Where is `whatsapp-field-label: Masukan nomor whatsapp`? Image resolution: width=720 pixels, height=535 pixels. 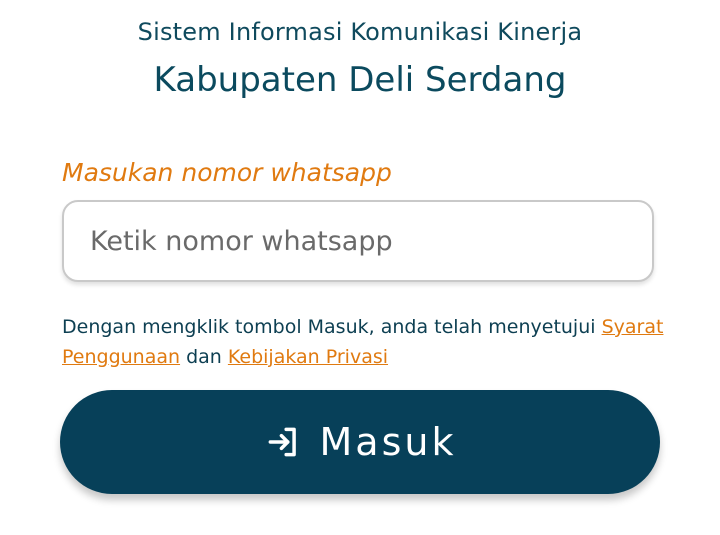
whatsapp-field-label: Masukan nomor whatsapp is located at coordinates (227, 172).